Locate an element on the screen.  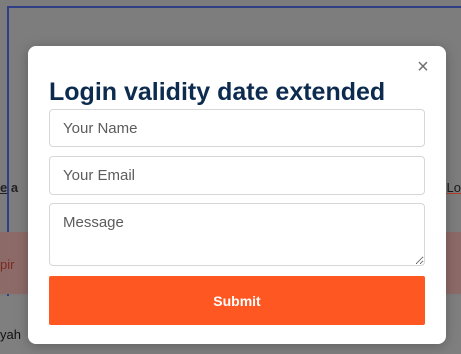
background-left-text: e a is located at coordinates (9, 187).